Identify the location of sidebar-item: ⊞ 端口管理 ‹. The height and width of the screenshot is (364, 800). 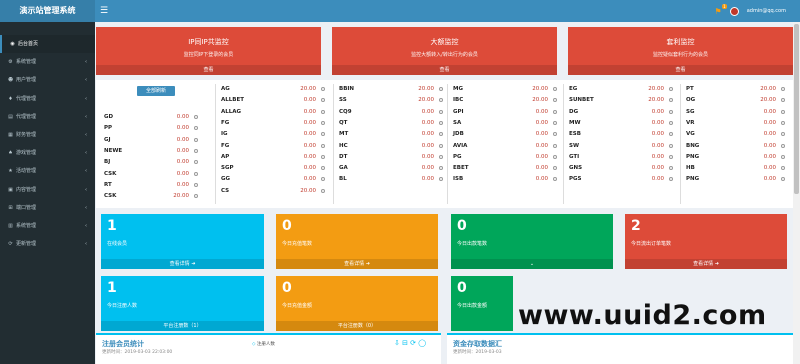
(47, 208).